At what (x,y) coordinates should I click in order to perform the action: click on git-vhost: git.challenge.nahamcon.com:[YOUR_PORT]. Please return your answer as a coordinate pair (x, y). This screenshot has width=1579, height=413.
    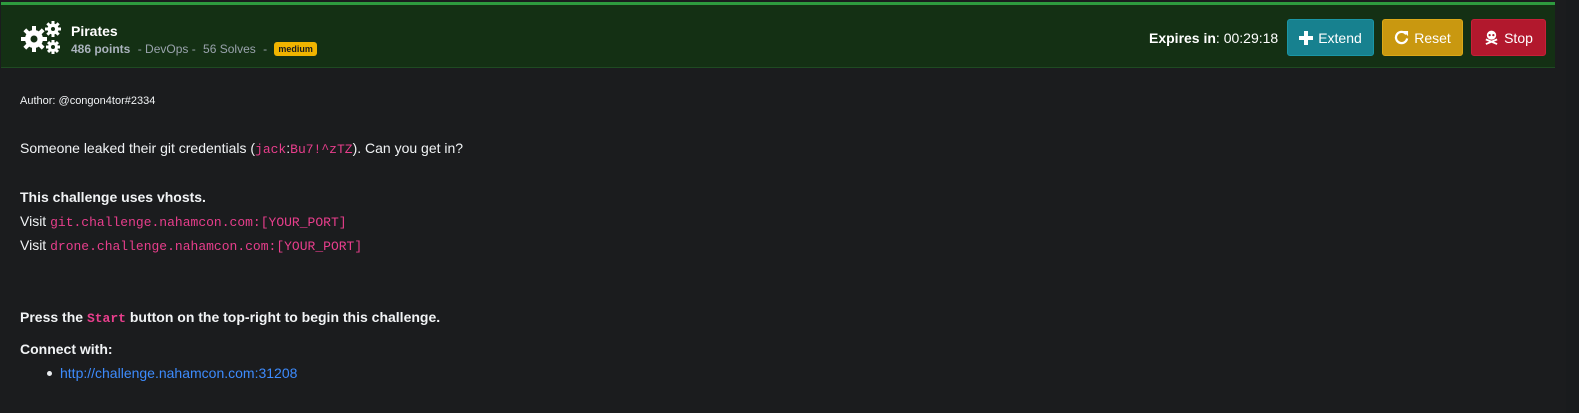
    Looking at the image, I should click on (198, 222).